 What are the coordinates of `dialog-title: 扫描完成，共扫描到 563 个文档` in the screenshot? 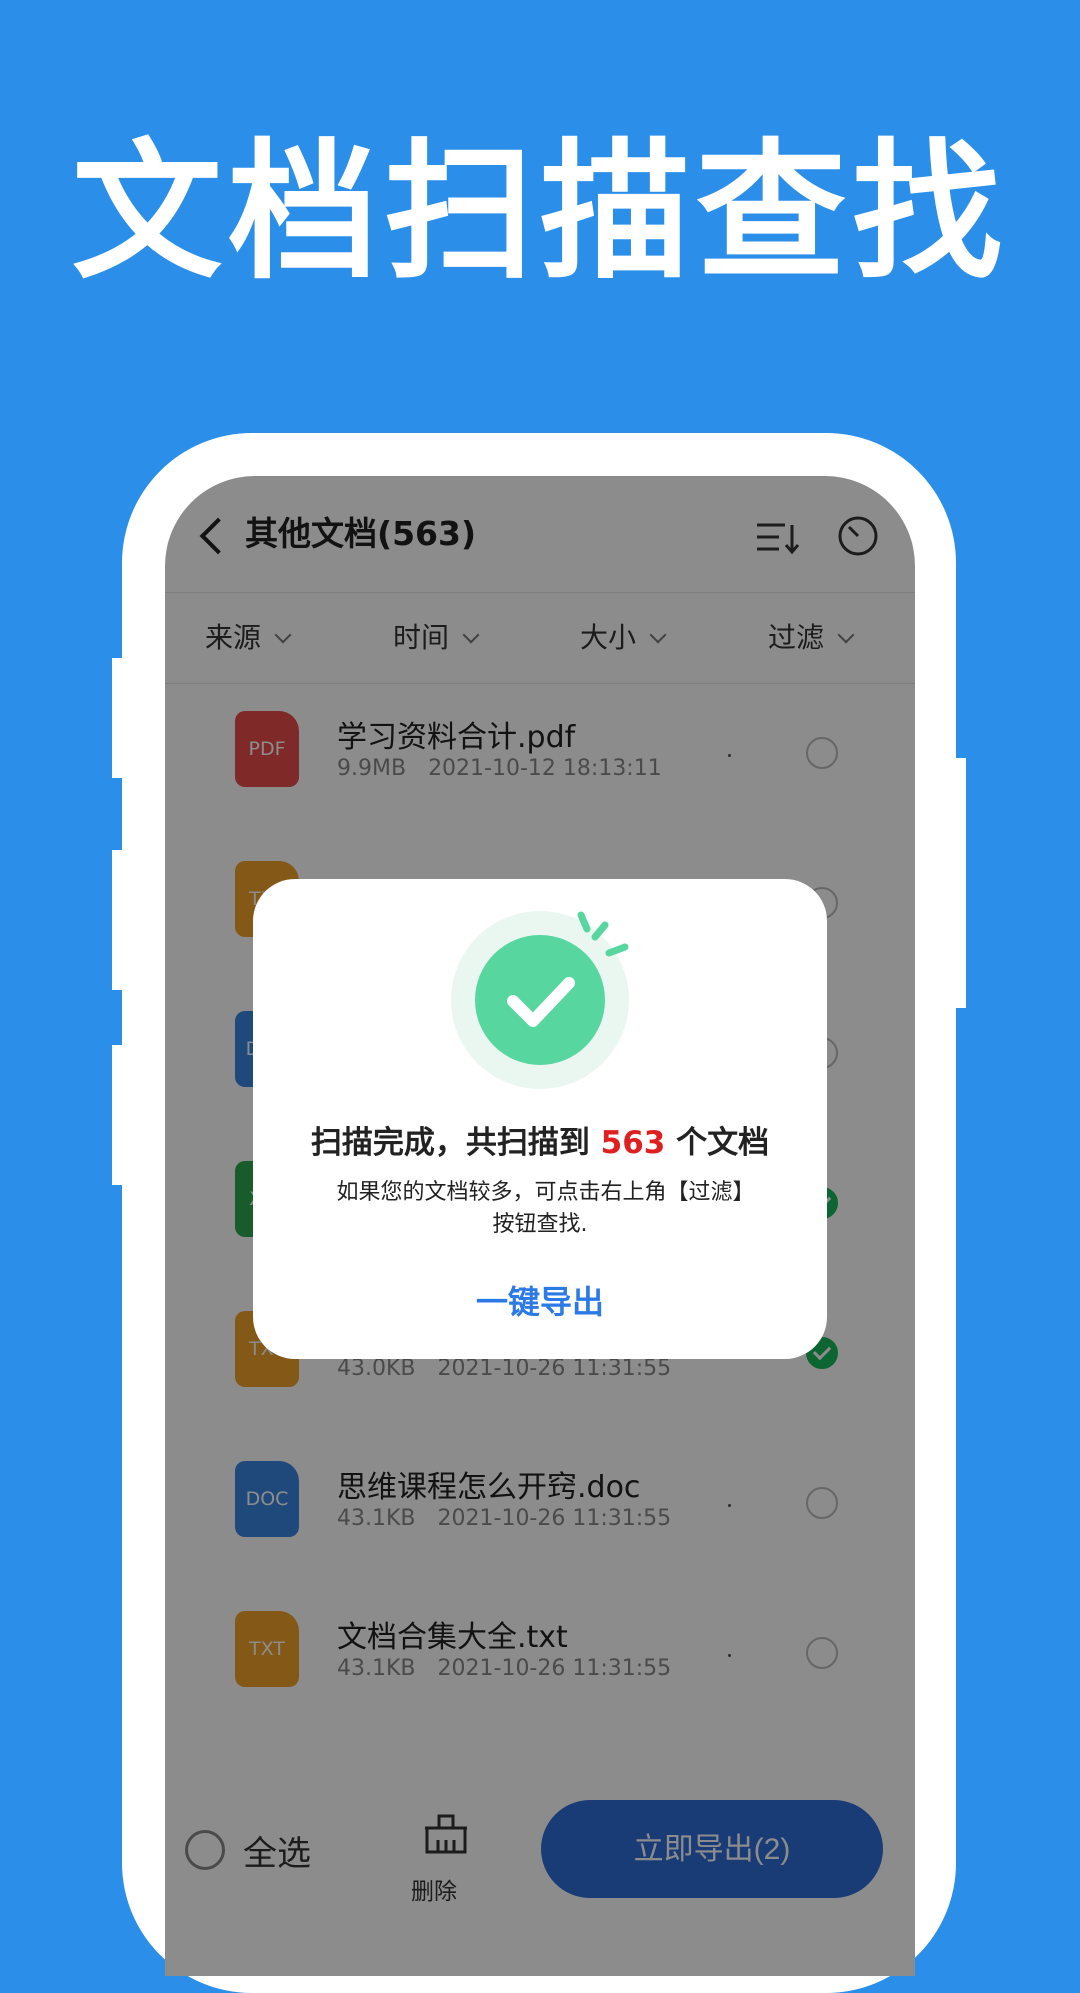 It's located at (540, 1139).